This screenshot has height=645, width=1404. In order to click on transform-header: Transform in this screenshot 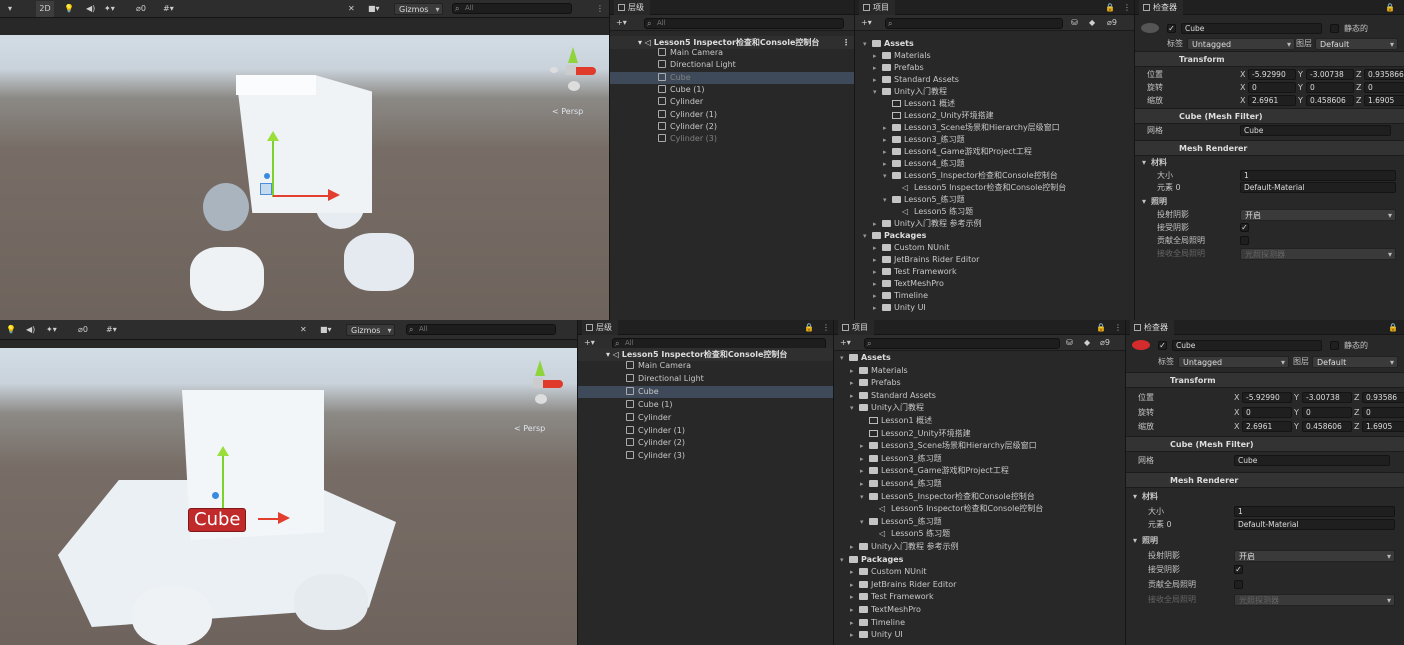, I will do `click(1265, 379)`.